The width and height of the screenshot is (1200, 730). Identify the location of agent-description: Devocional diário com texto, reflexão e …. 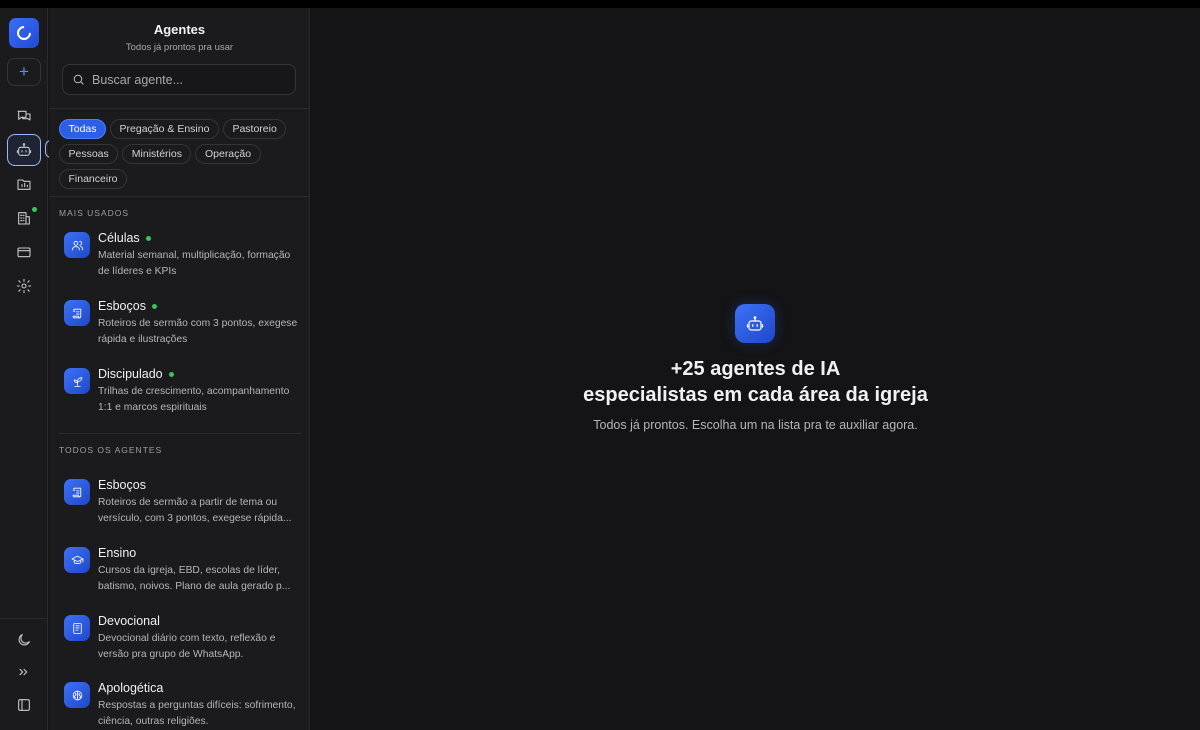
(187, 646).